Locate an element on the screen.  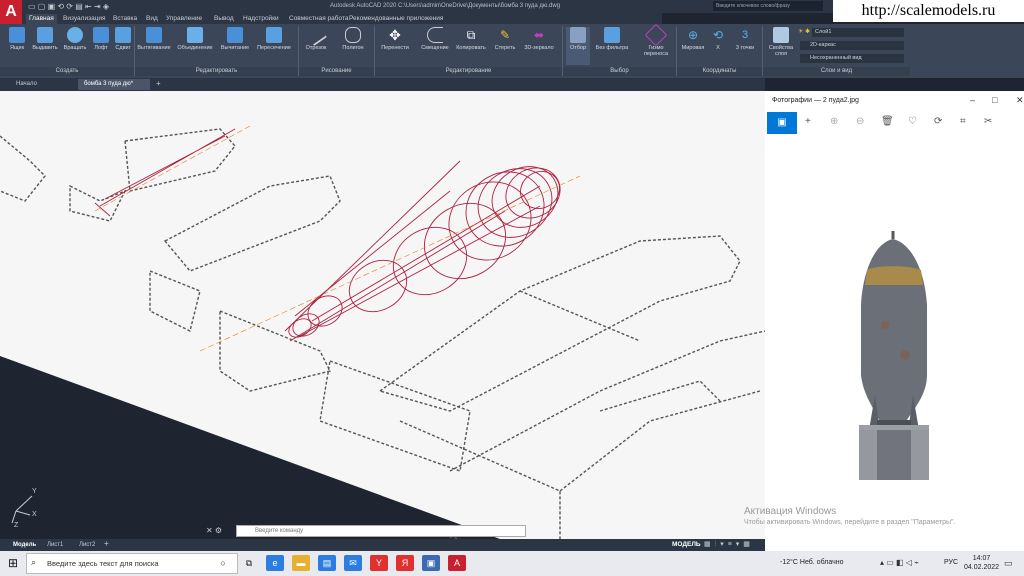
taskbar-search-input: Введите здесь текст для поиска is located at coordinates (132, 563).